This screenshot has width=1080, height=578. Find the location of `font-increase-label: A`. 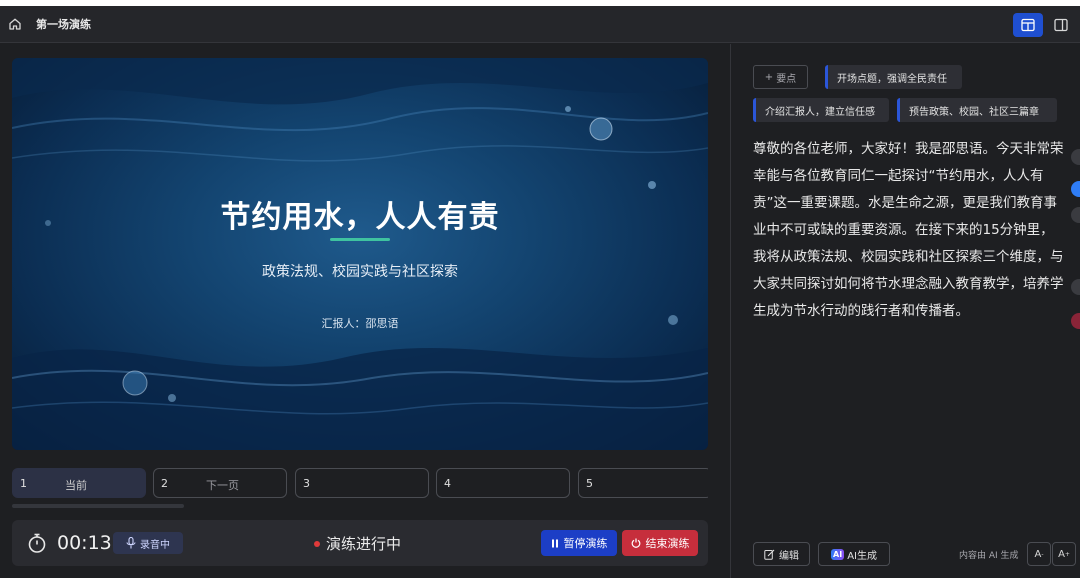

font-increase-label: A is located at coordinates (1061, 554).